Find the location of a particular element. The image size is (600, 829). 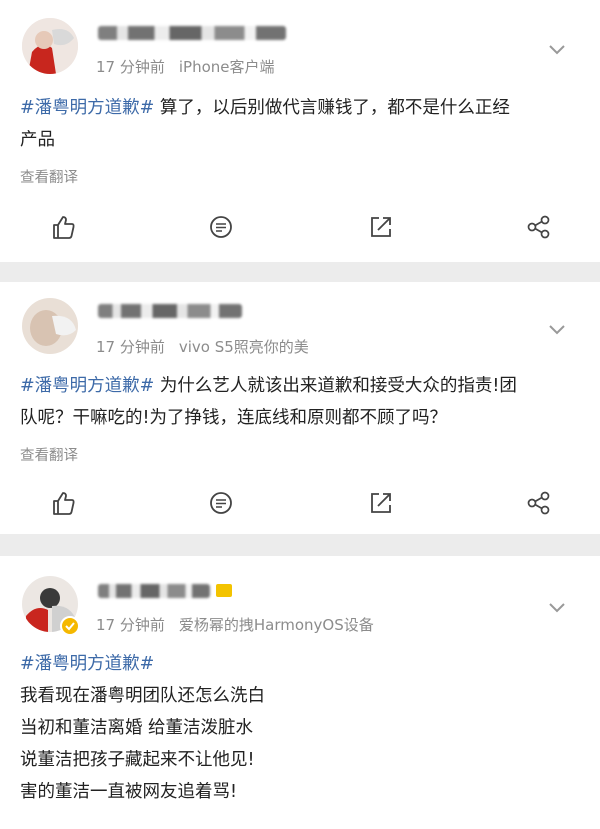

post-line: 说董洁把孩子藏起来不让他见! is located at coordinates (137, 760).